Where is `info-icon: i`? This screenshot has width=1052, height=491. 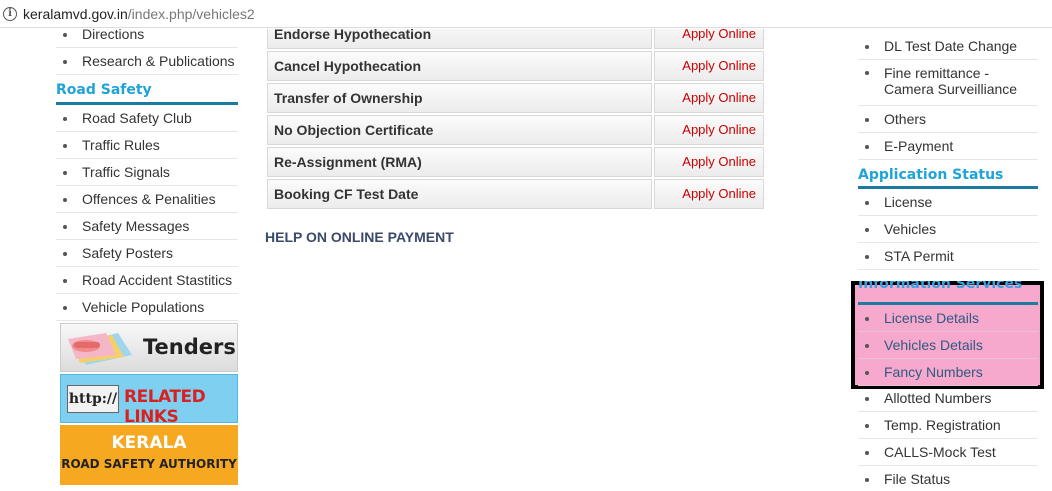
info-icon: i is located at coordinates (10, 13).